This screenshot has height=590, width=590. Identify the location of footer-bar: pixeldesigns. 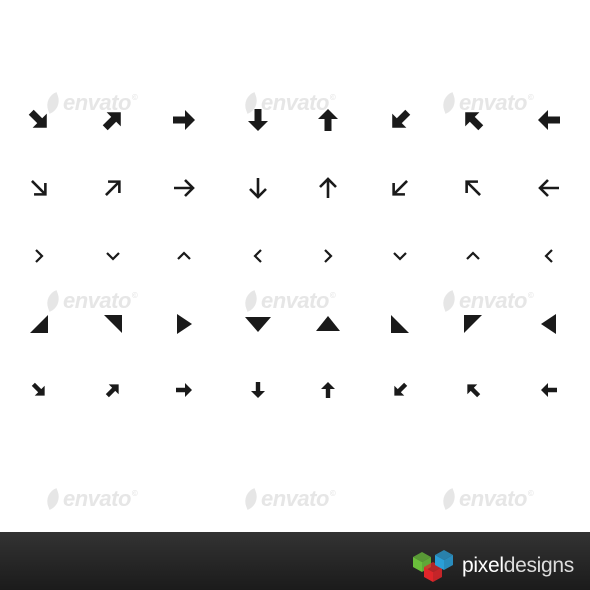
(295, 561).